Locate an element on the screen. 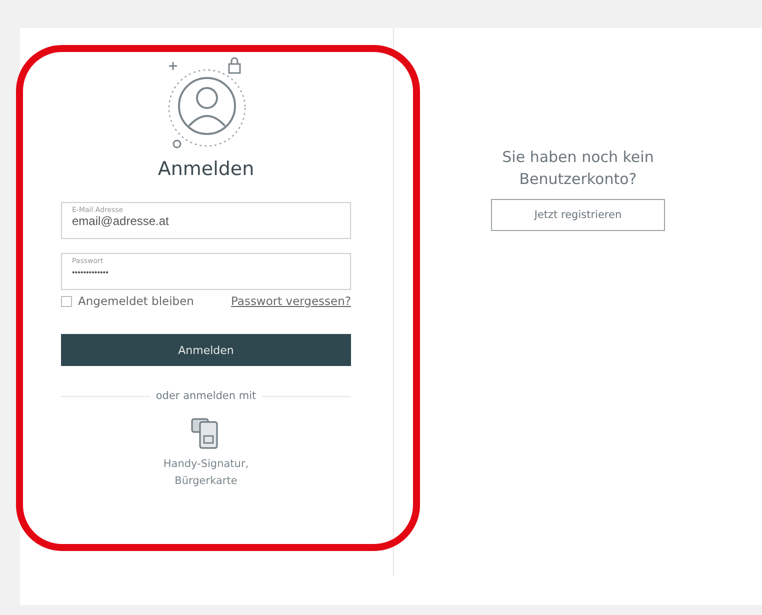 This screenshot has width=762, height=615. remember-checkbox is located at coordinates (66, 301).